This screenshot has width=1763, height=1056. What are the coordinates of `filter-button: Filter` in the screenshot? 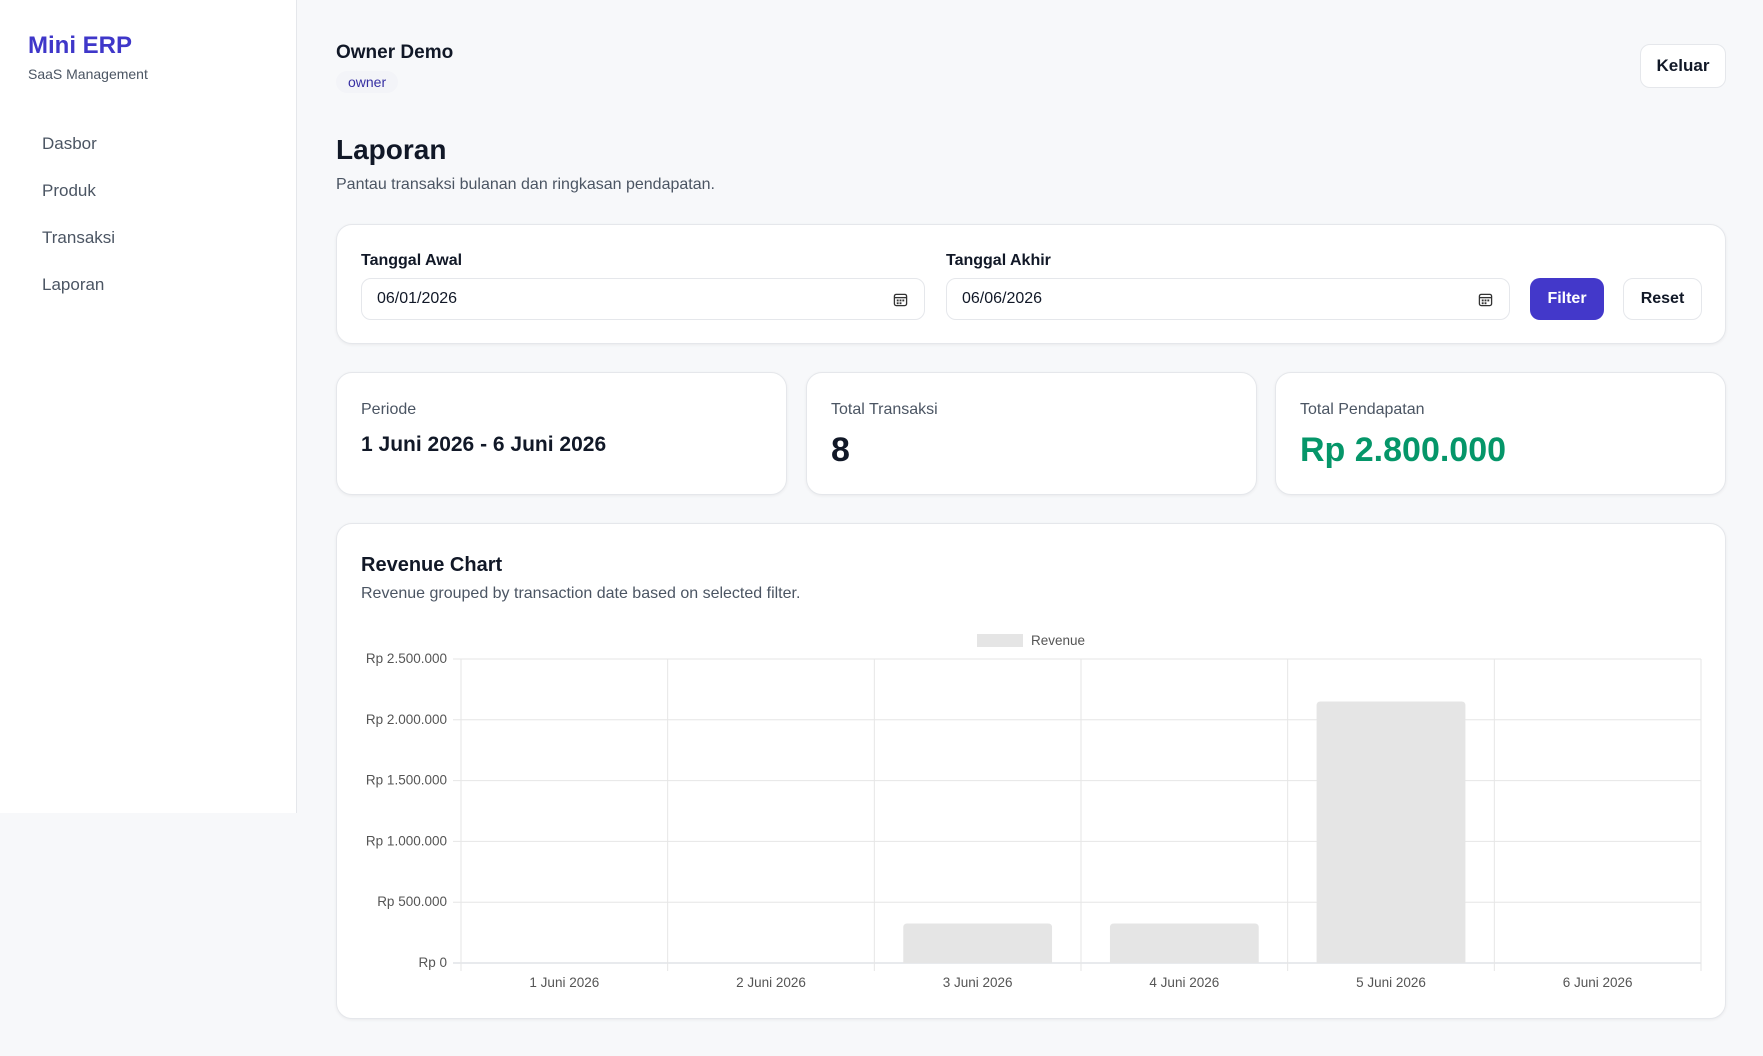 It's located at (1567, 299).